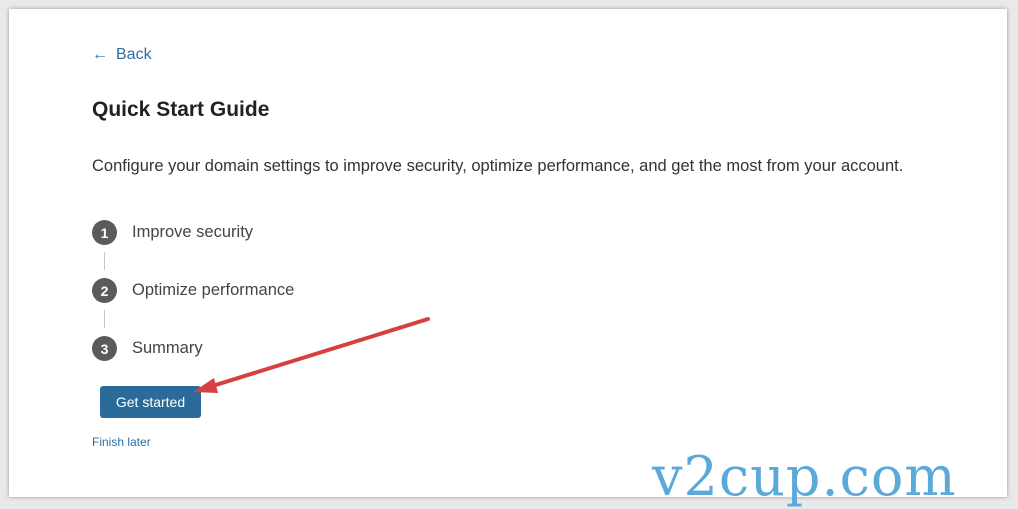 The image size is (1018, 509). I want to click on annotation-arrow, so click(311, 355).